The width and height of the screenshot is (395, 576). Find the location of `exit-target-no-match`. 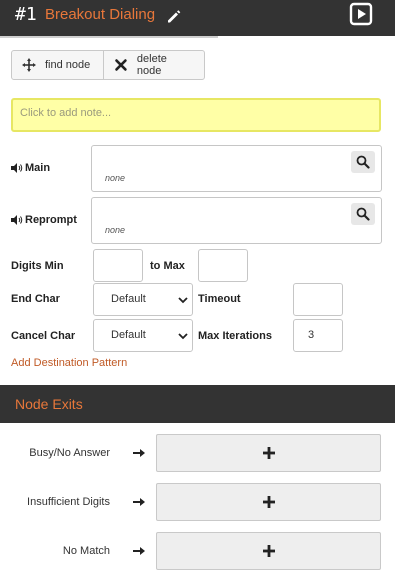

exit-target-no-match is located at coordinates (268, 551).